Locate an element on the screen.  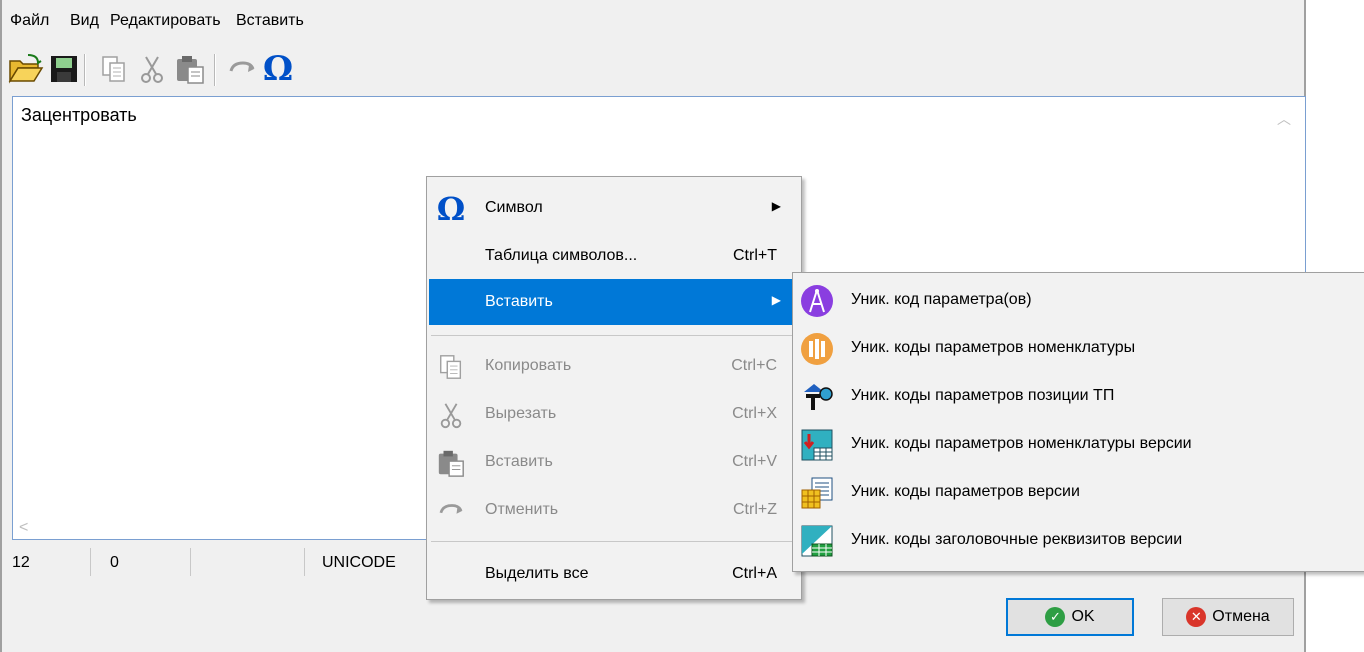
cancel-button-label: Отмена is located at coordinates (1241, 616).